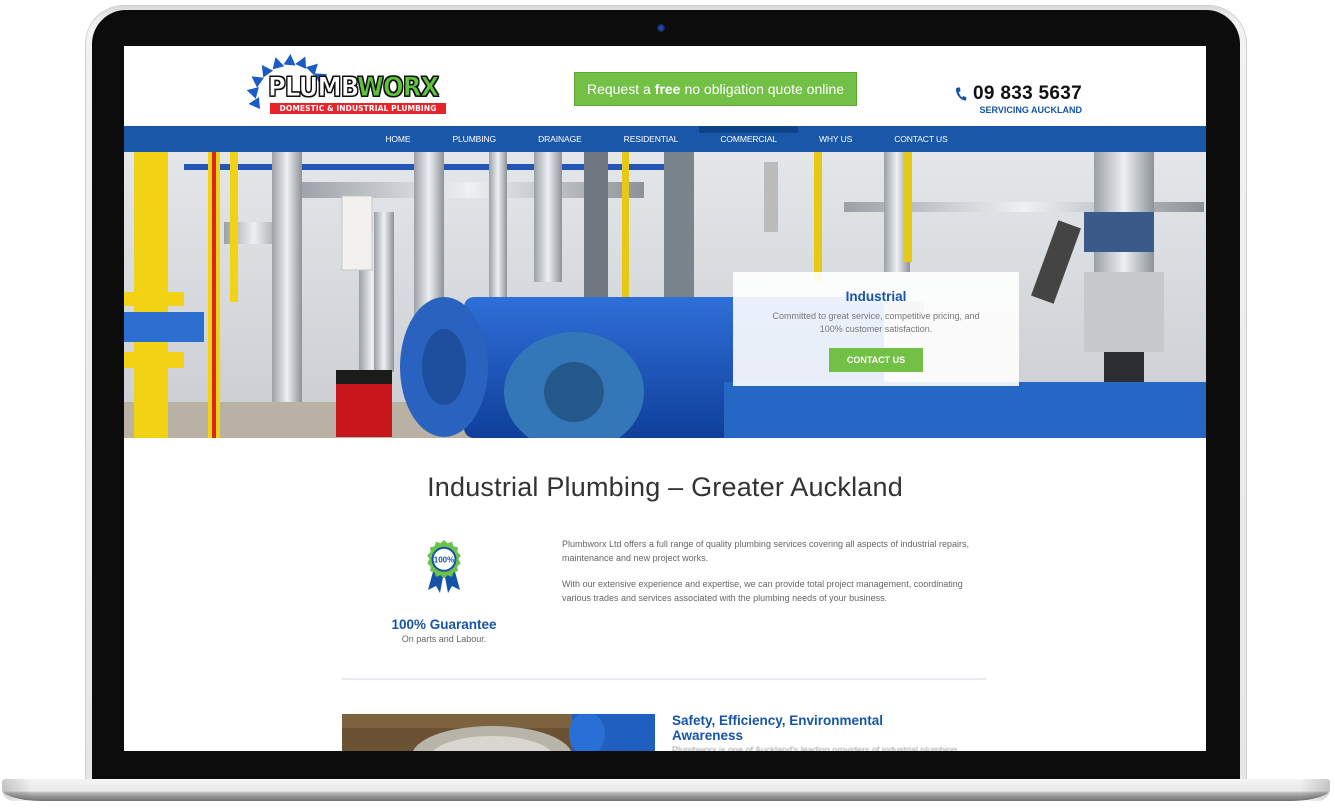 This screenshot has height=809, width=1335. I want to click on nav-item-plumbing: PLUMBING, so click(474, 139).